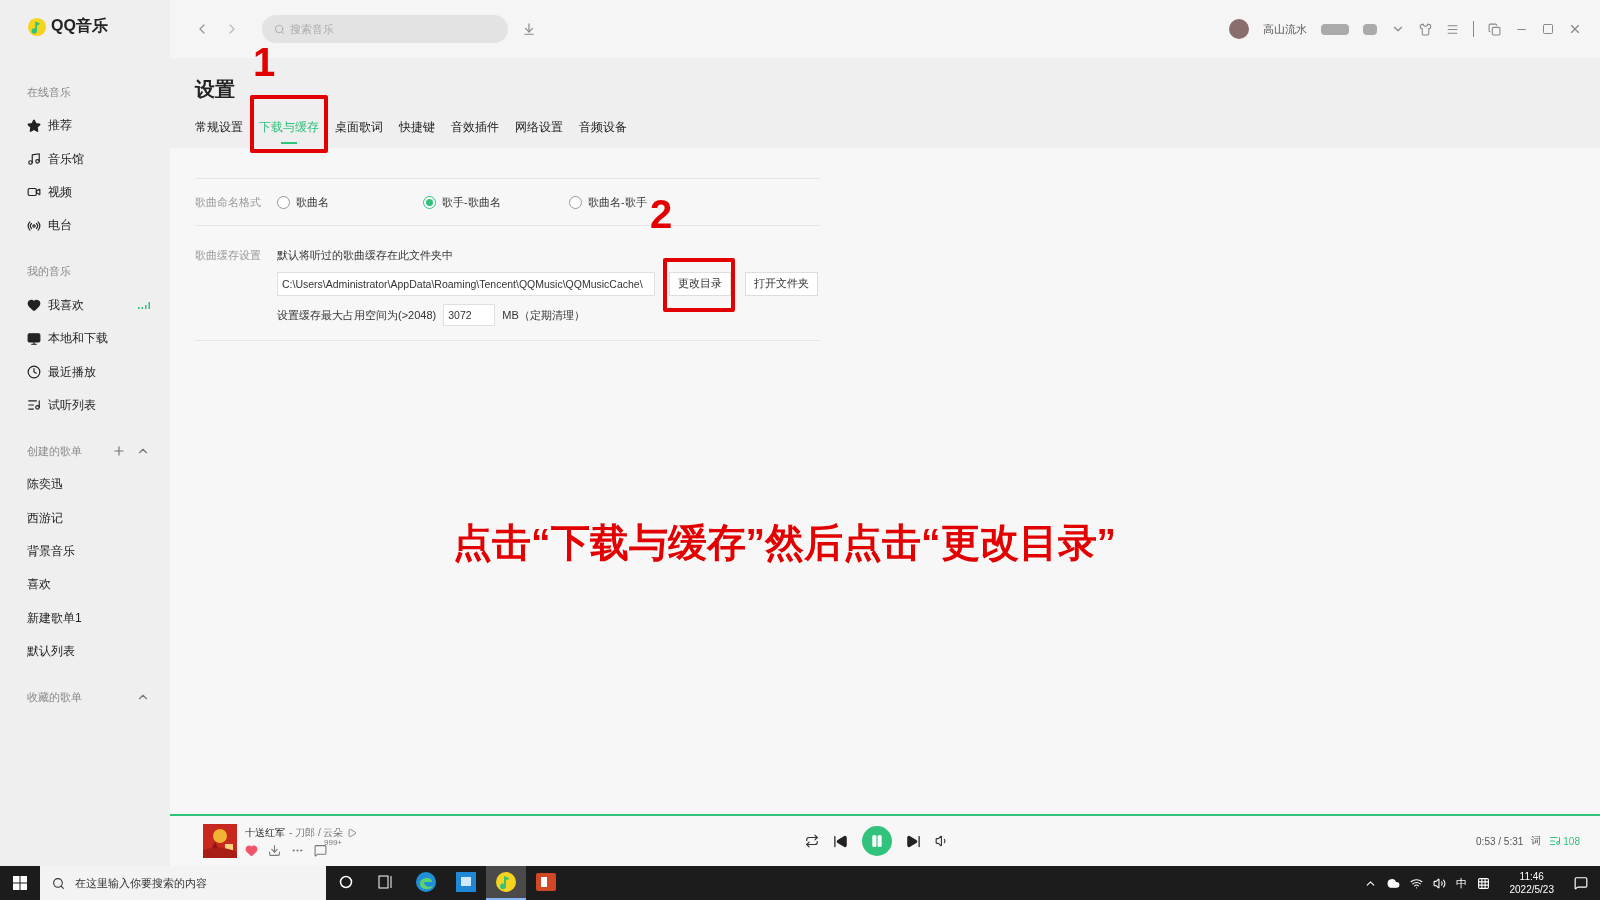 The width and height of the screenshot is (1600, 900). What do you see at coordinates (55, 697) in the screenshot?
I see `section-title: 收藏的歌单` at bounding box center [55, 697].